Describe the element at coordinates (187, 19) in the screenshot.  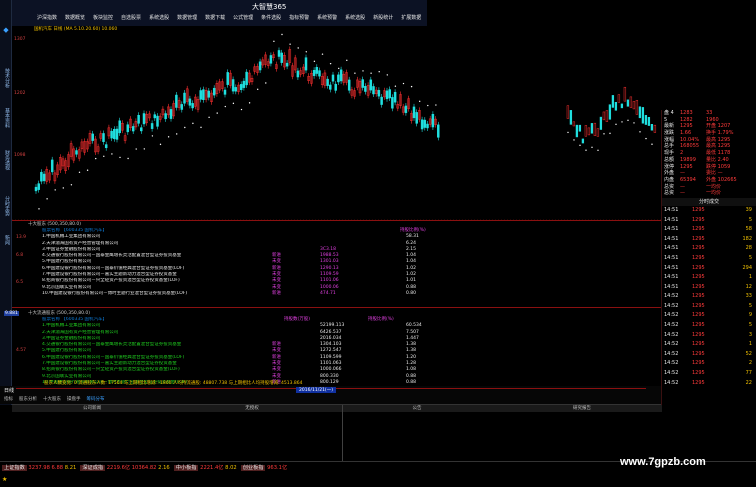
I see `menu-item: 数据管理` at that location.